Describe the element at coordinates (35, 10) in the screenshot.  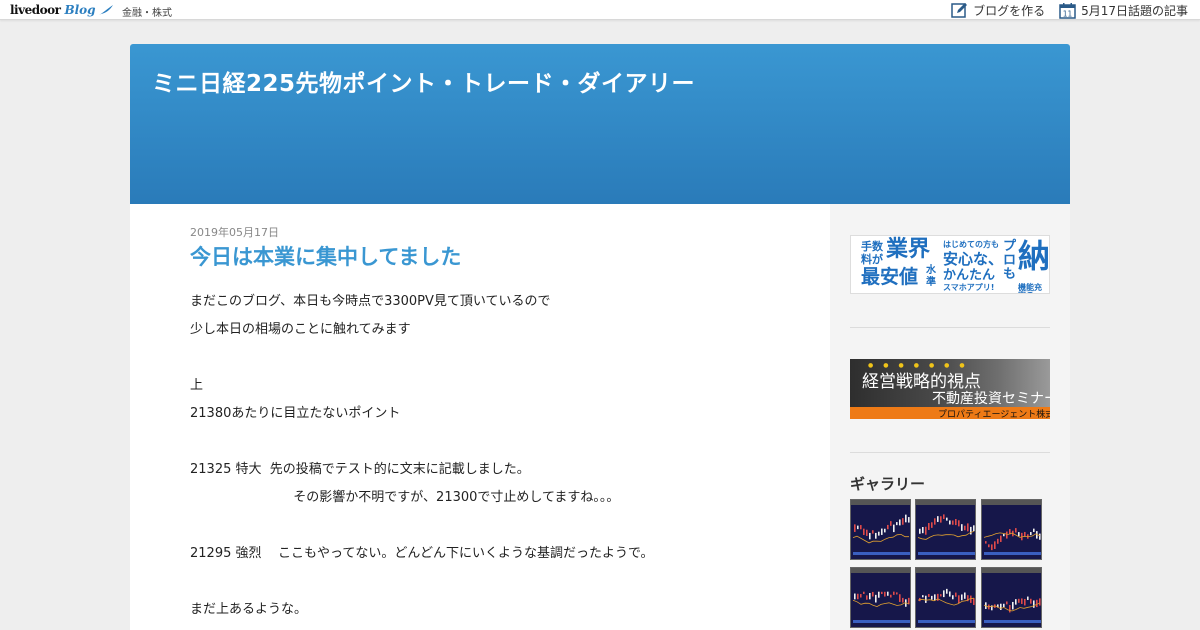
I see `logo-livedoor-text: livedoor` at that location.